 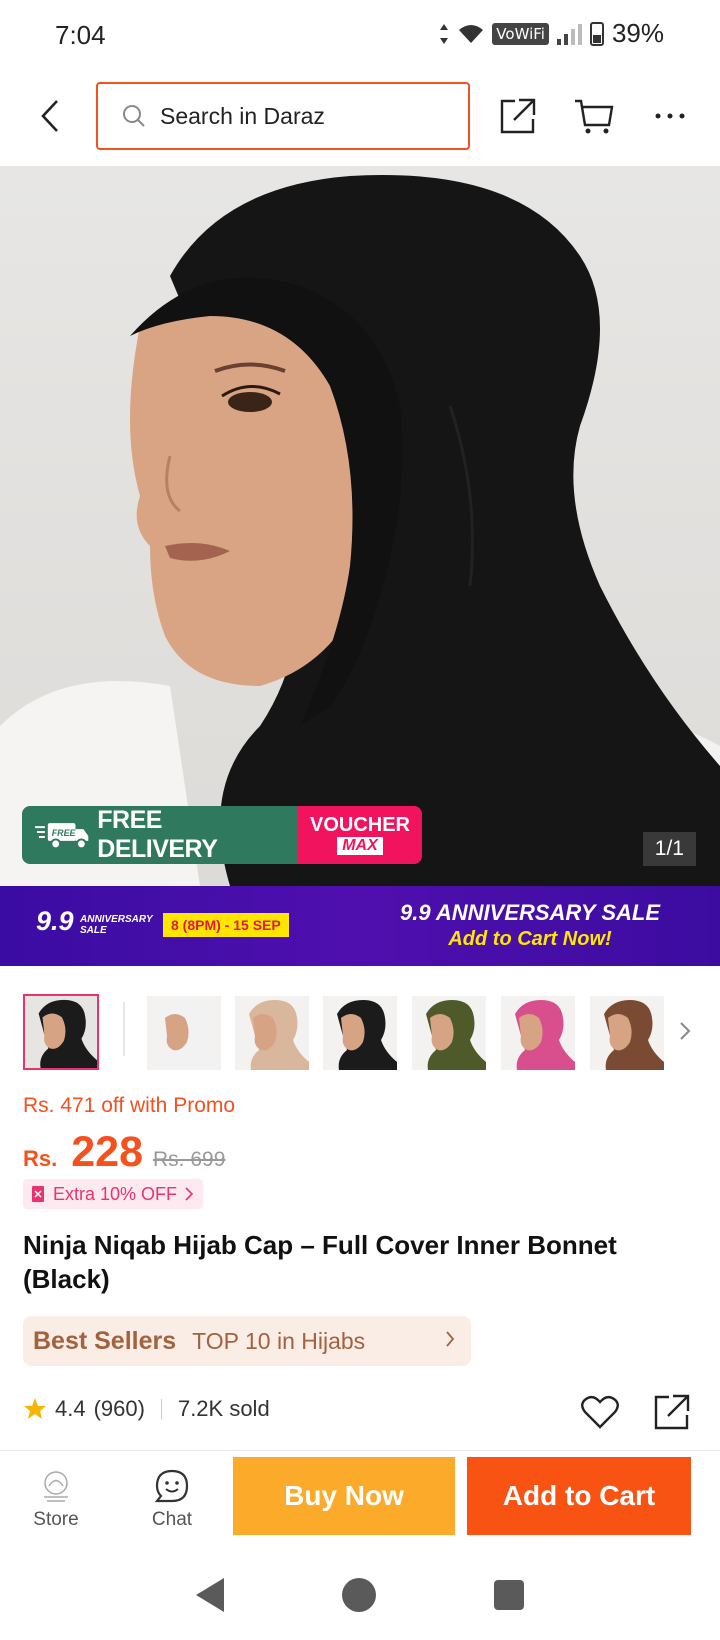 What do you see at coordinates (56, 1486) in the screenshot?
I see `store-logo-icon` at bounding box center [56, 1486].